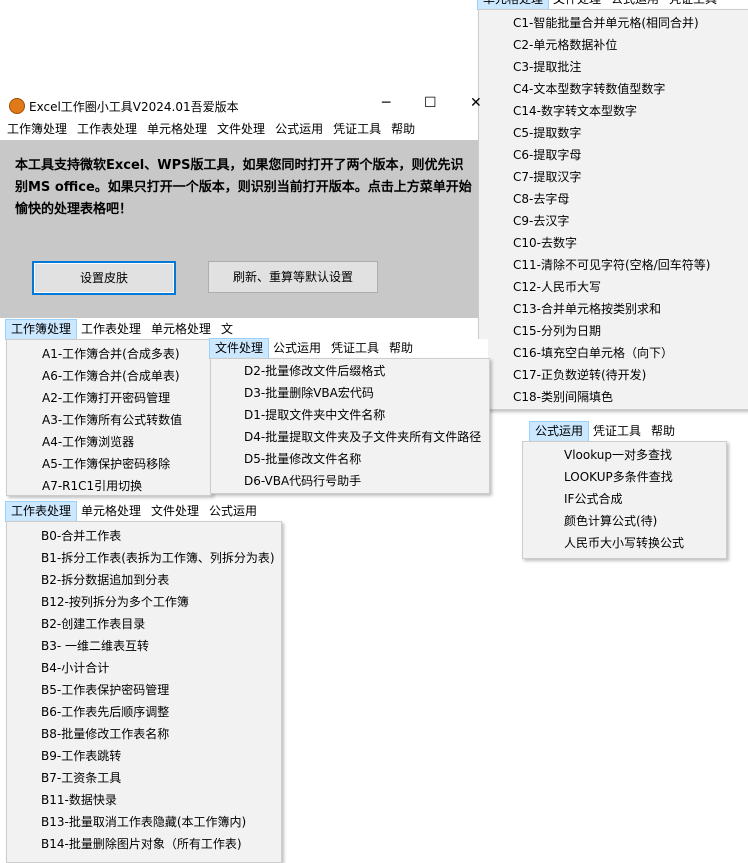 The height and width of the screenshot is (863, 748). I want to click on menu-item-c15: C15-分列为日期, so click(611, 331).